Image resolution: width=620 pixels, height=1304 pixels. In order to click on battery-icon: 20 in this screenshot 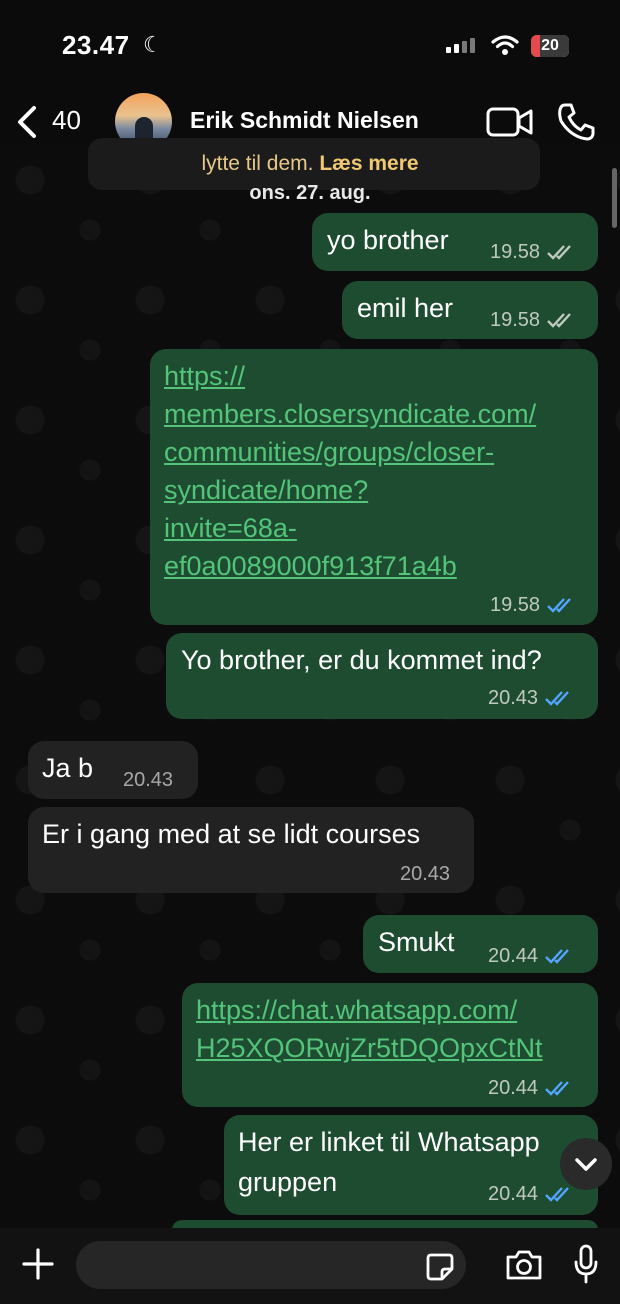, I will do `click(550, 46)`.